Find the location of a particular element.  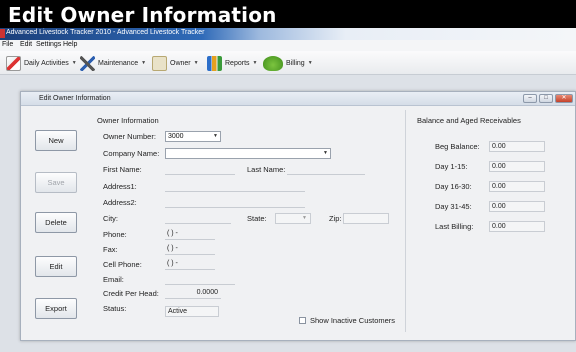

calendar-icon is located at coordinates (13, 63).